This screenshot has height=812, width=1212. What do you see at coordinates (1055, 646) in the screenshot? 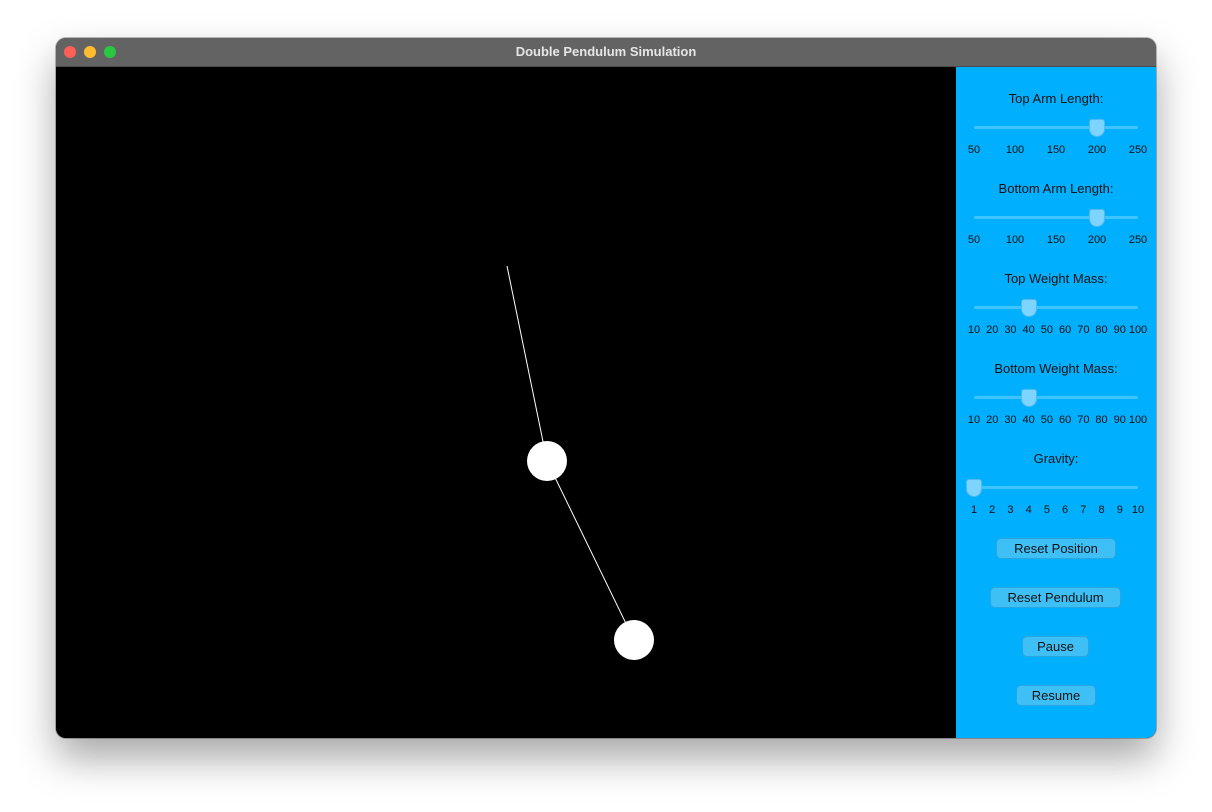
I see `pause-button: Pause` at bounding box center [1055, 646].